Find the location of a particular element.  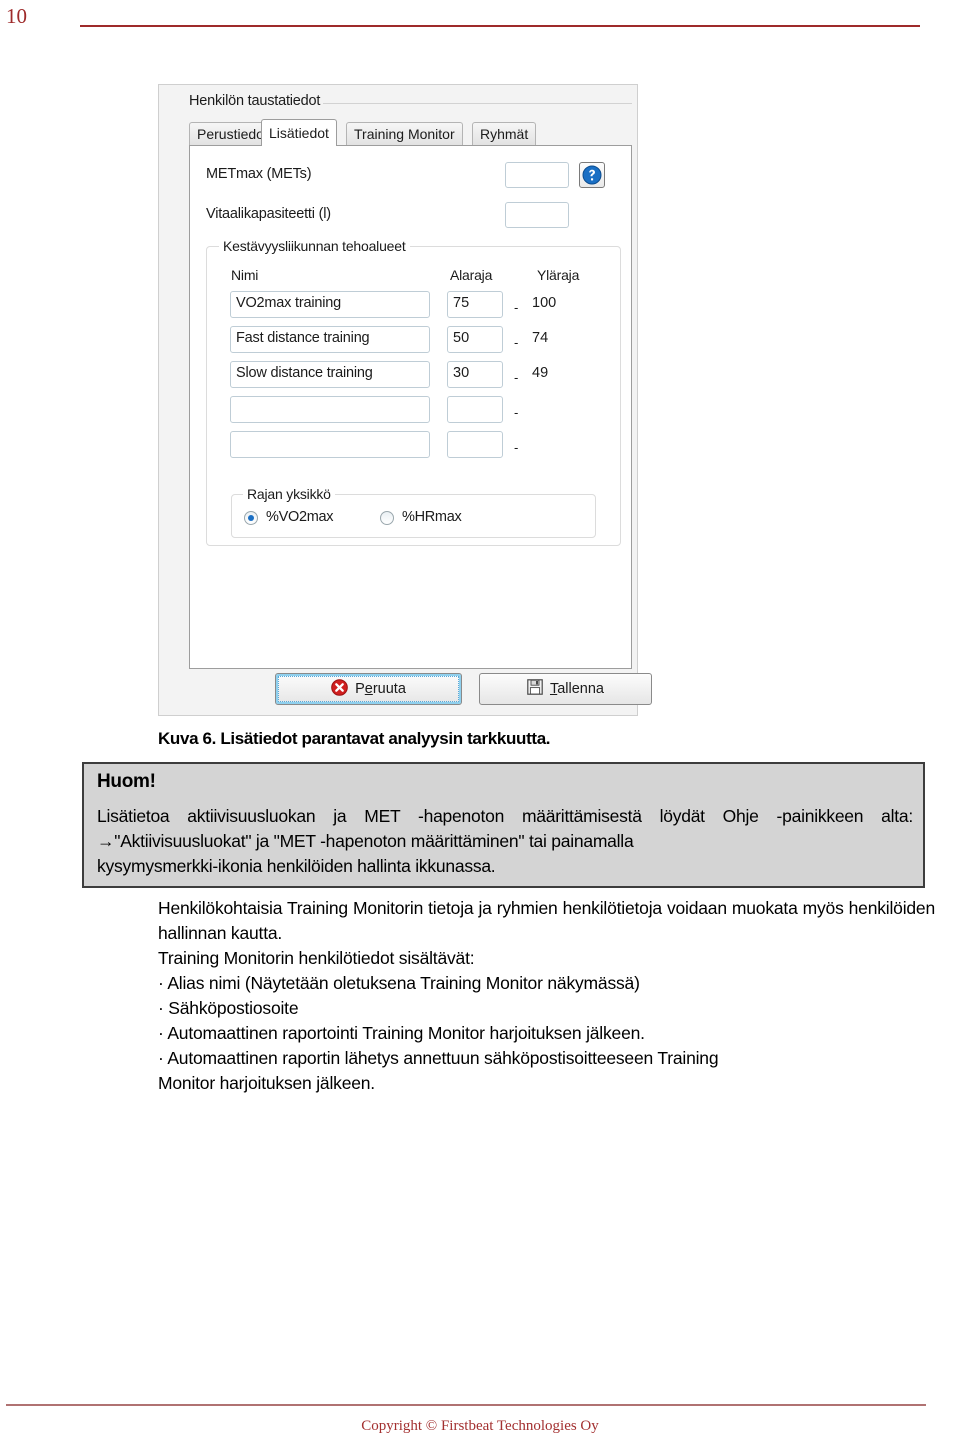

question-mark-icon is located at coordinates (592, 175).